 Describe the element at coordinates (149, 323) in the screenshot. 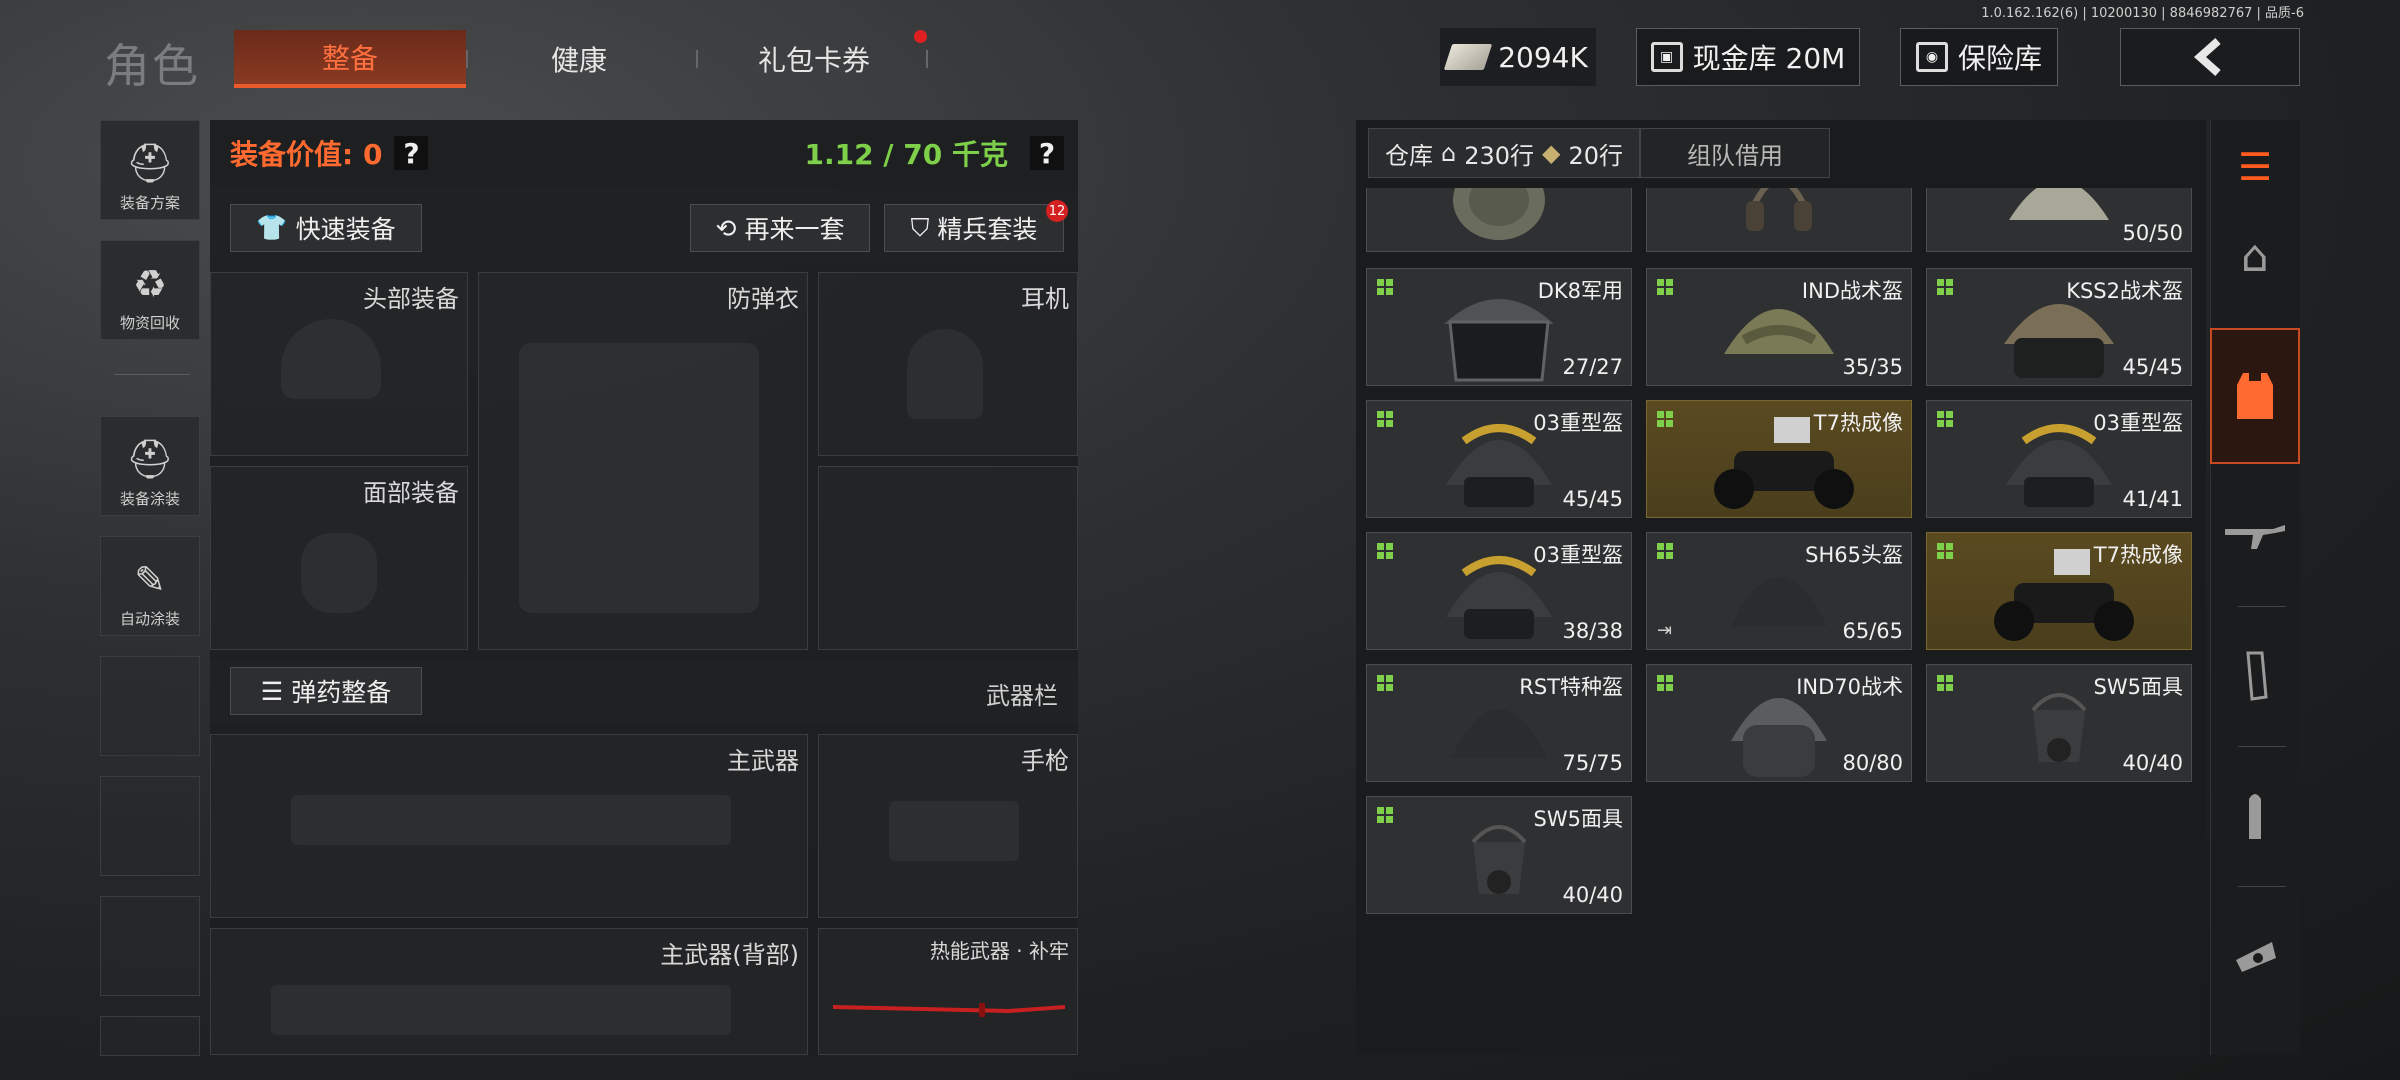

I see `sidebar-item-label: 物资回收` at that location.